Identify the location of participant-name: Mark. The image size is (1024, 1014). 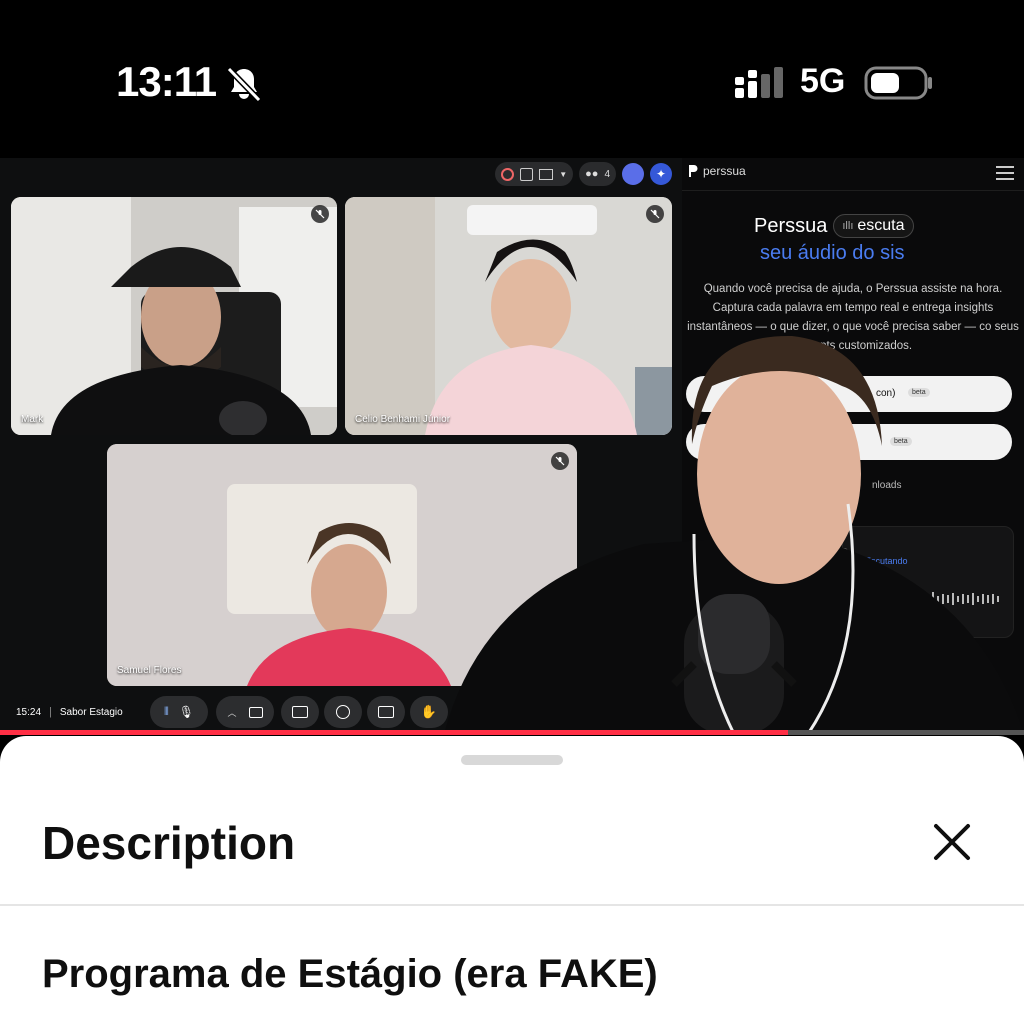
(32, 419).